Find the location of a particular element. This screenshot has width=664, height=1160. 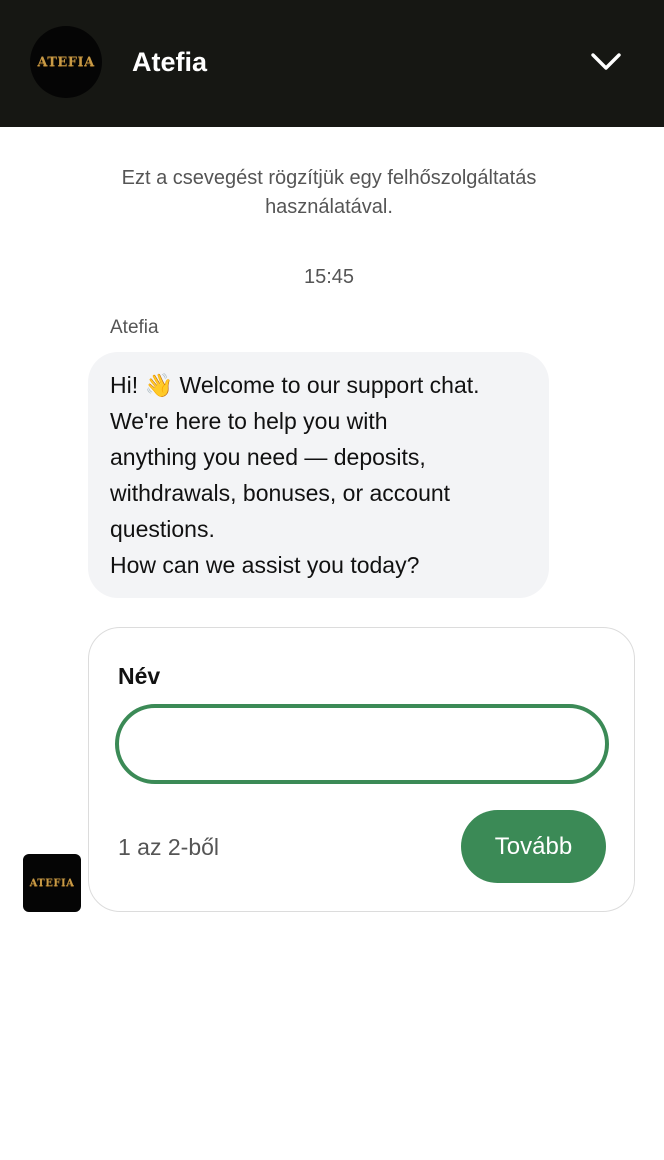

brand-avatar: ATEFIA is located at coordinates (66, 62).